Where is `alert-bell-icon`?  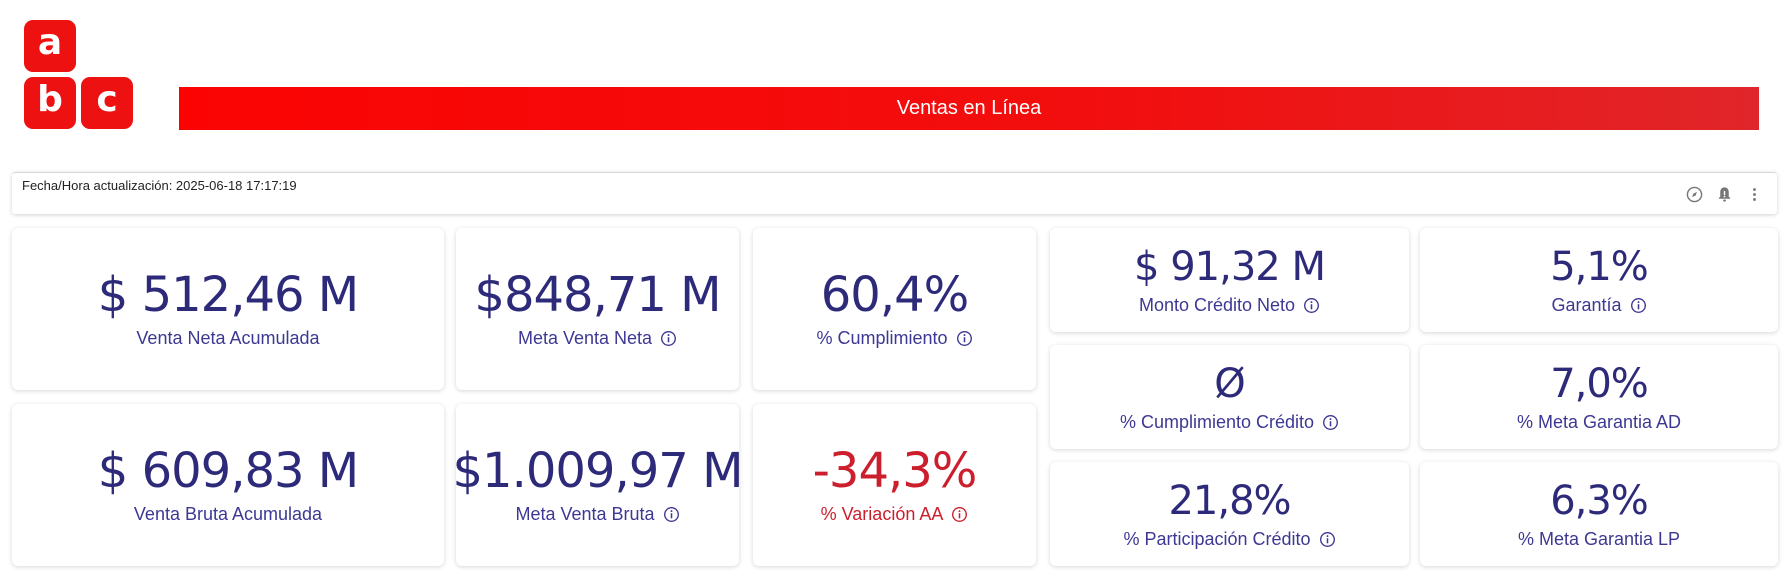
alert-bell-icon is located at coordinates (1724, 194).